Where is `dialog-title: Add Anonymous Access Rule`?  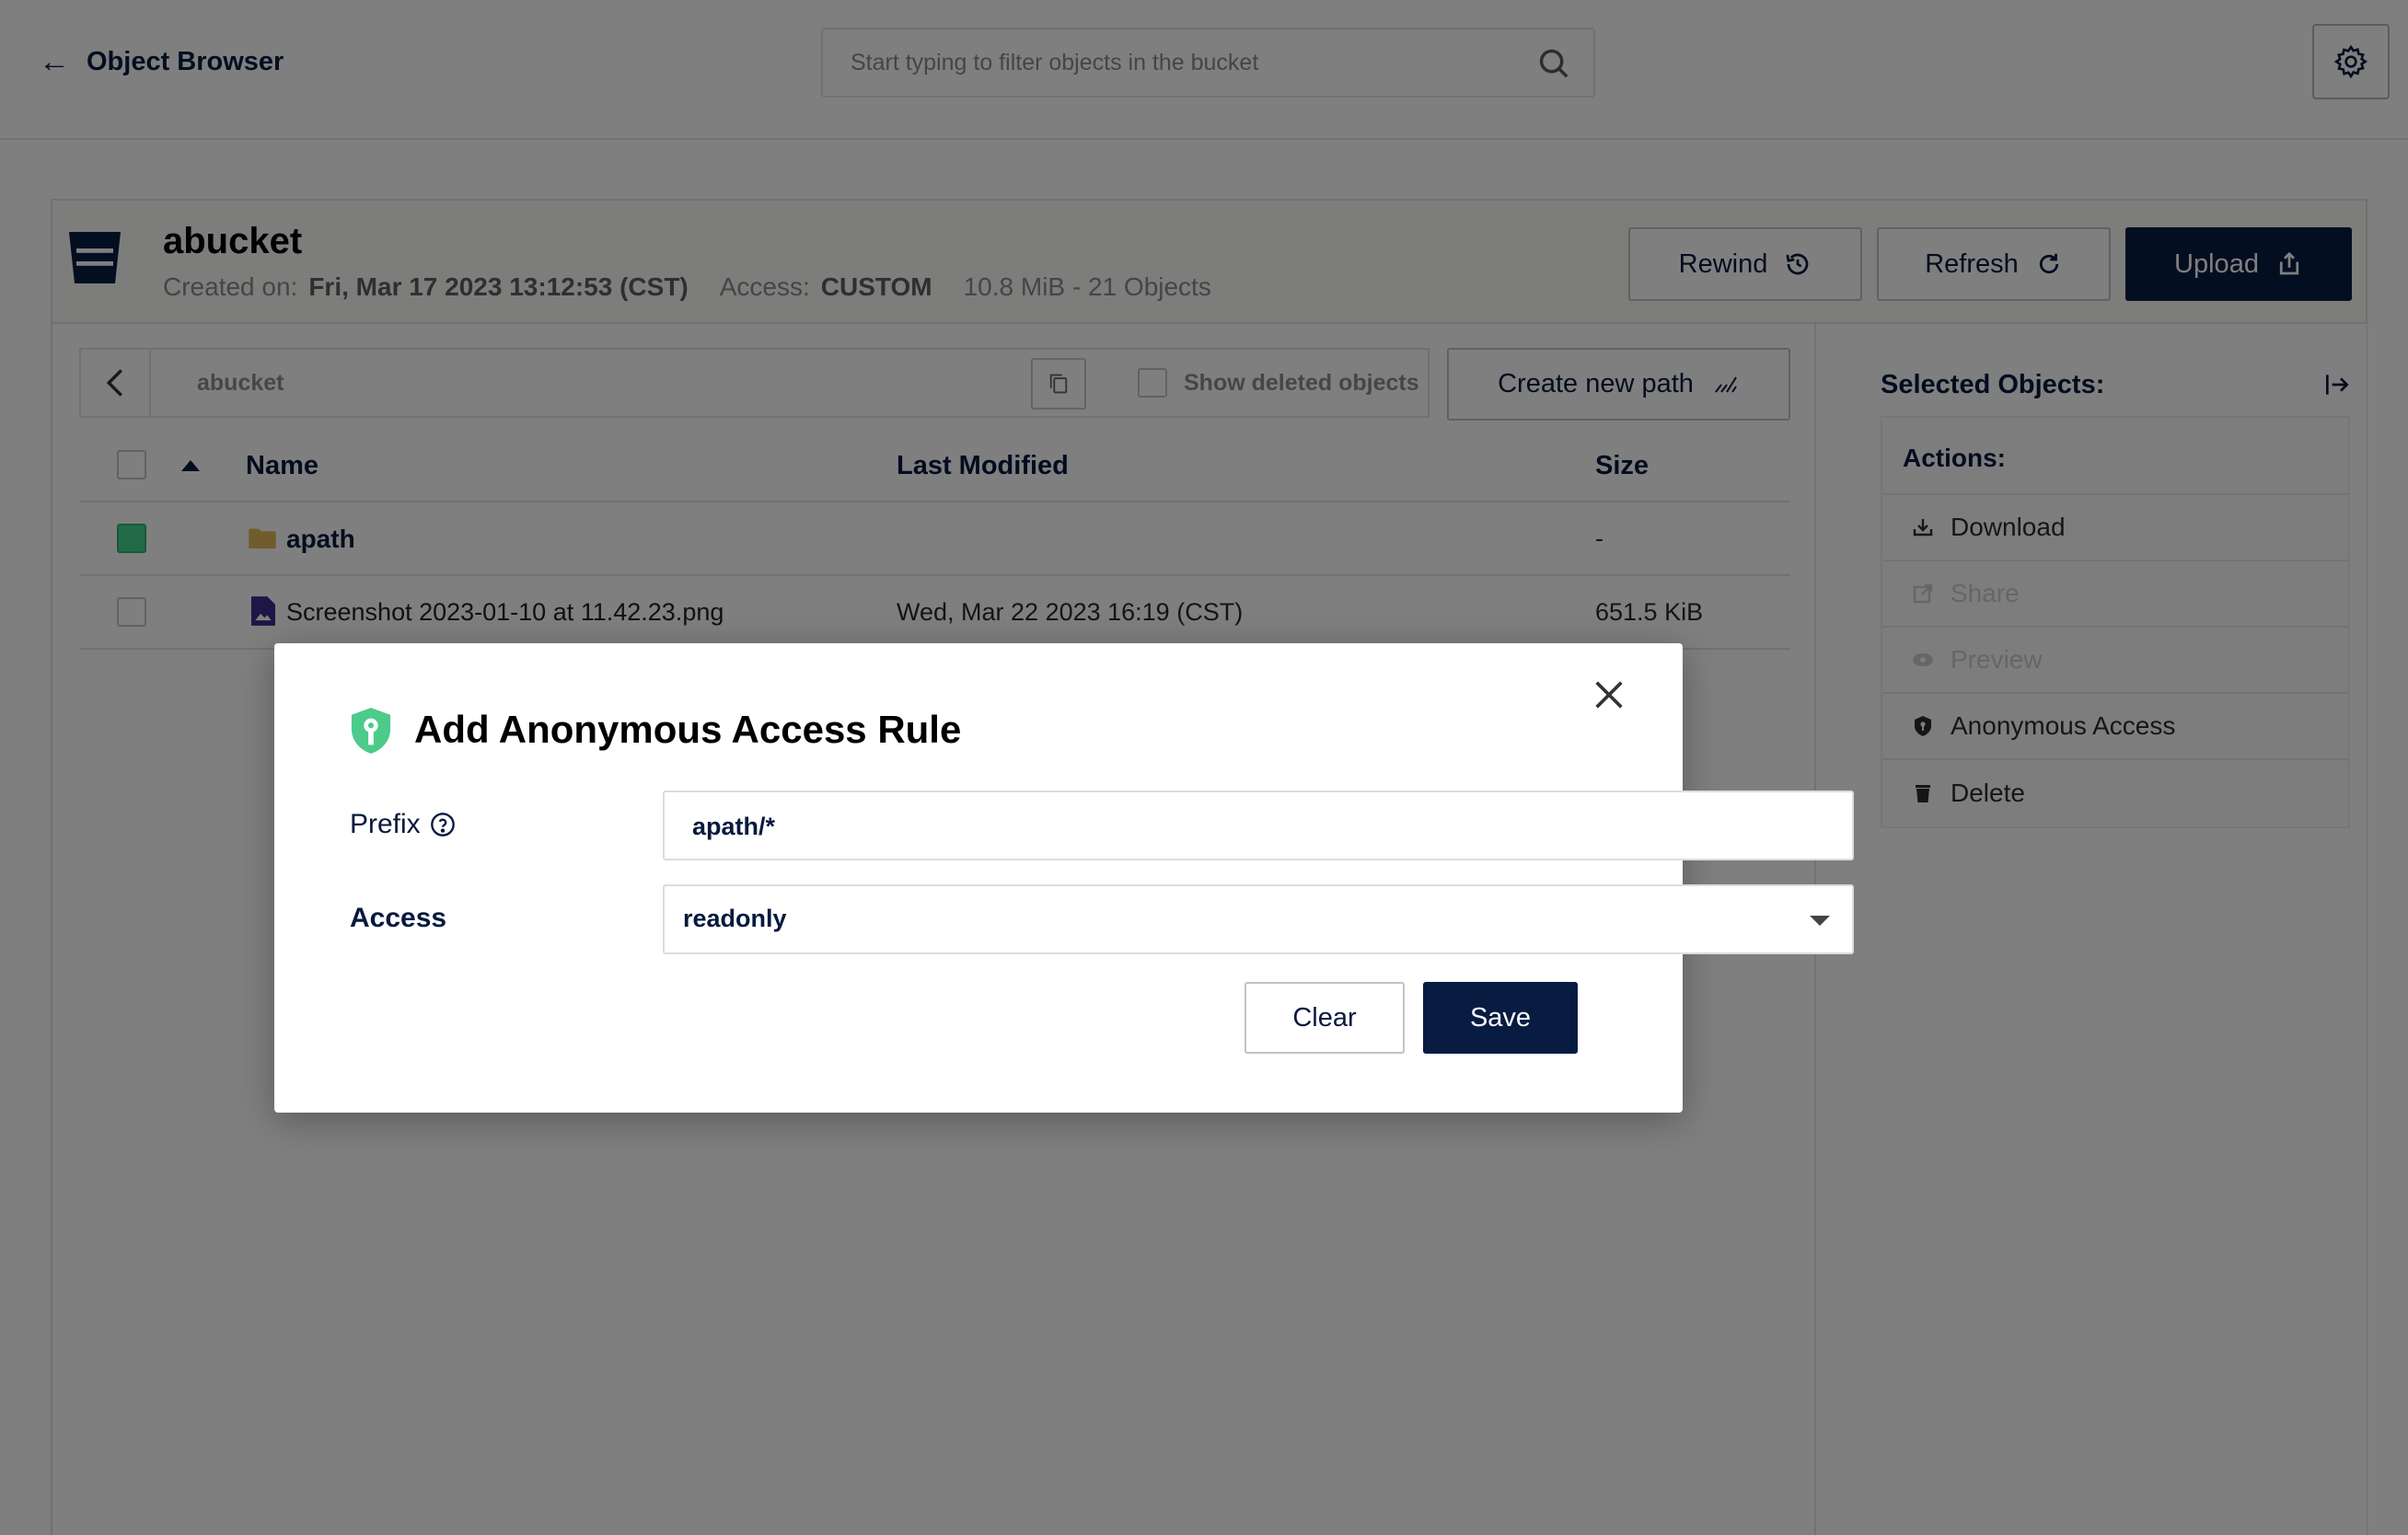 dialog-title: Add Anonymous Access Rule is located at coordinates (688, 729).